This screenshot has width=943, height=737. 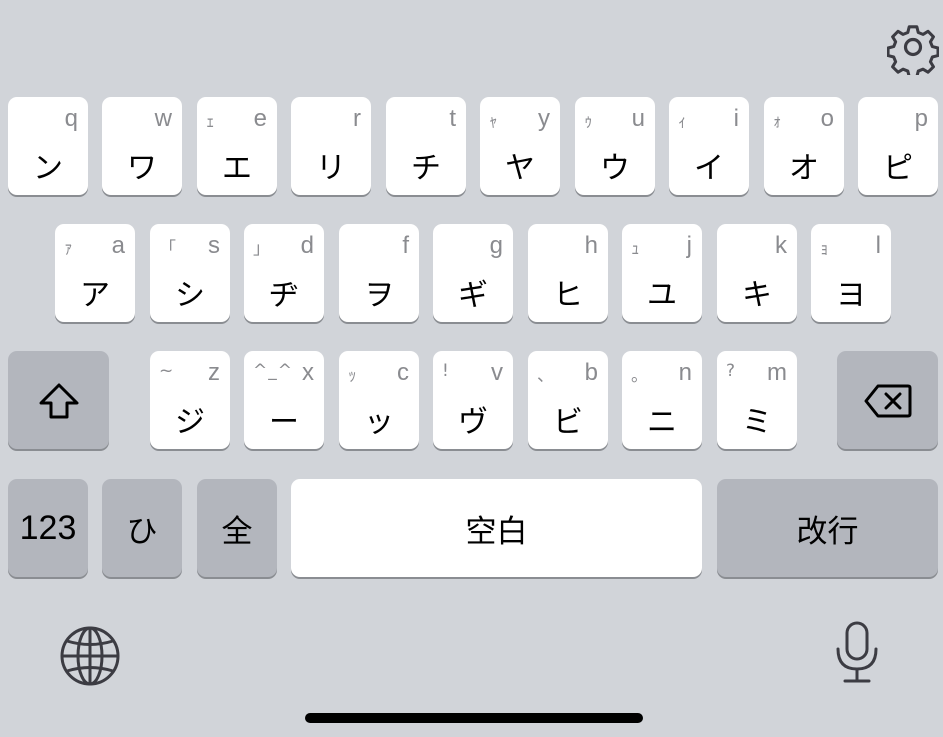 I want to click on key-kana-label: ー, so click(x=284, y=422).